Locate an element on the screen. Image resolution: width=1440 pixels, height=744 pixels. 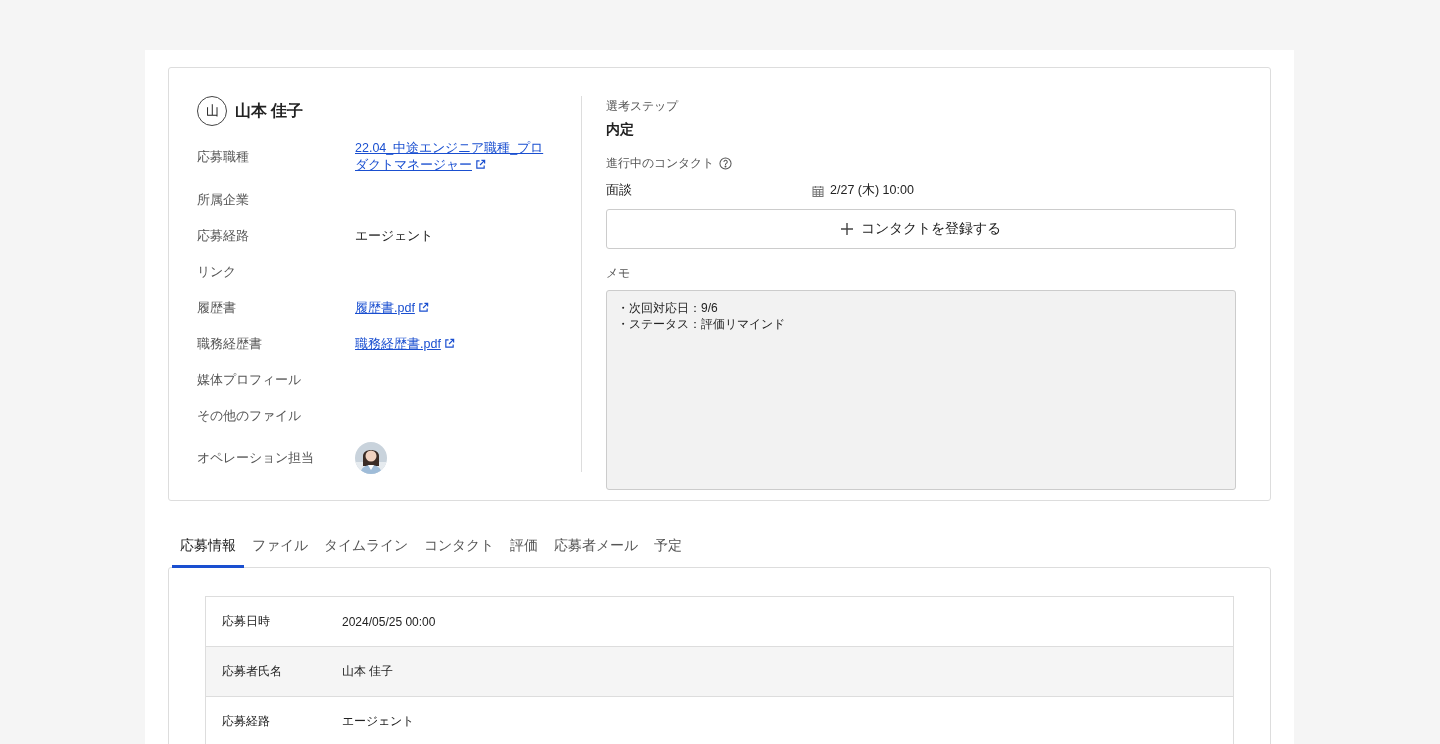
contact-type: 面談 is located at coordinates (619, 190).